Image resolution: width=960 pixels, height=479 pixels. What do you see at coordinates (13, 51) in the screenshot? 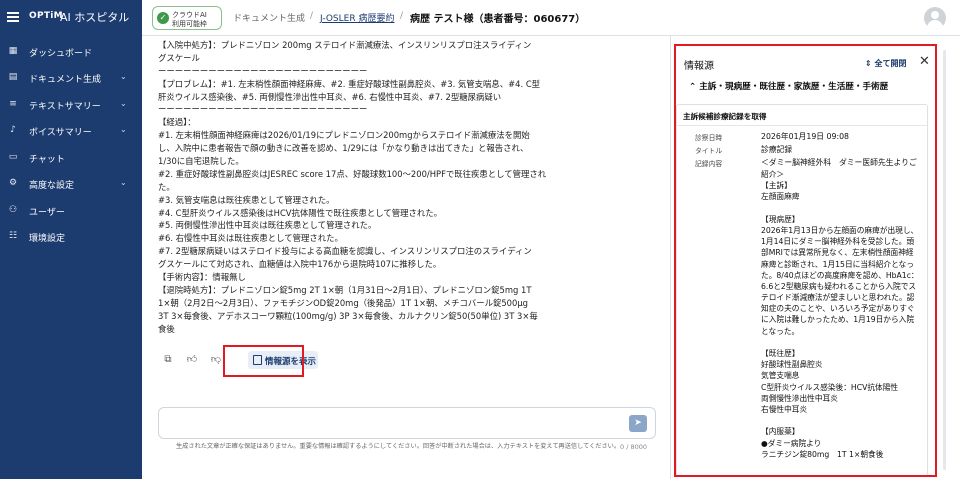
I see `grid-icon: ▦` at bounding box center [13, 51].